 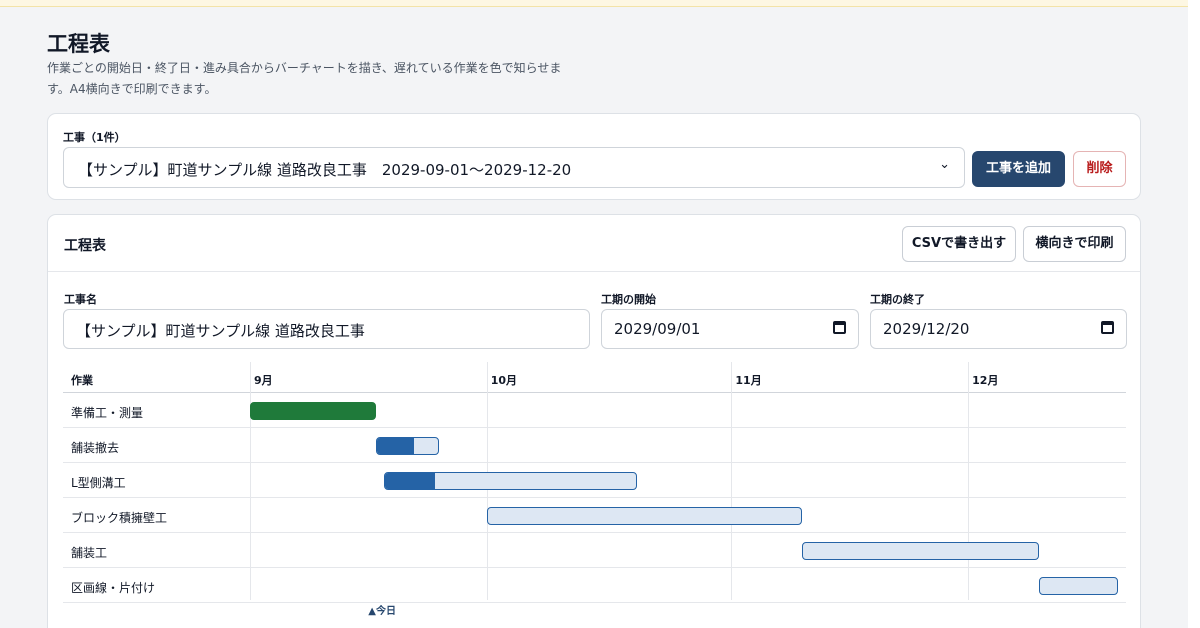 What do you see at coordinates (594, 445) in the screenshot?
I see `gantt-row: 舗装撤去` at bounding box center [594, 445].